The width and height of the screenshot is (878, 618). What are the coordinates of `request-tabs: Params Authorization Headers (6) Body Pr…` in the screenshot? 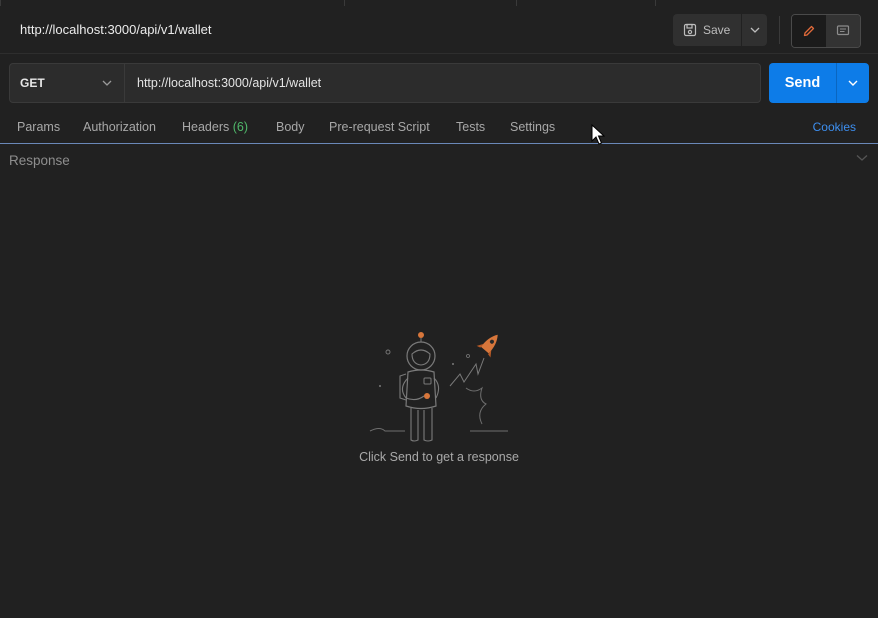 It's located at (439, 128).